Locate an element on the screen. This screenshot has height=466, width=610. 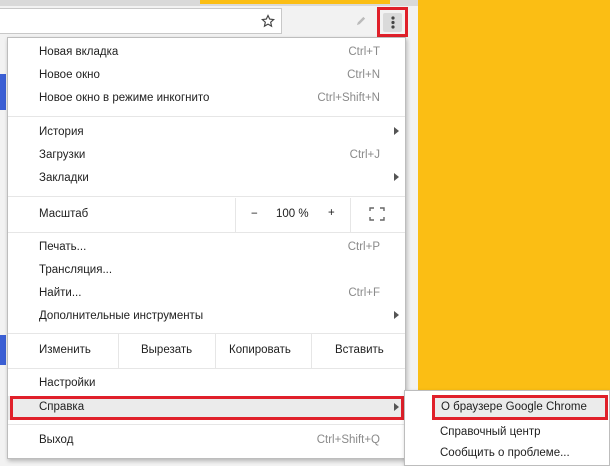
fullscreen-icon is located at coordinates (377, 215).